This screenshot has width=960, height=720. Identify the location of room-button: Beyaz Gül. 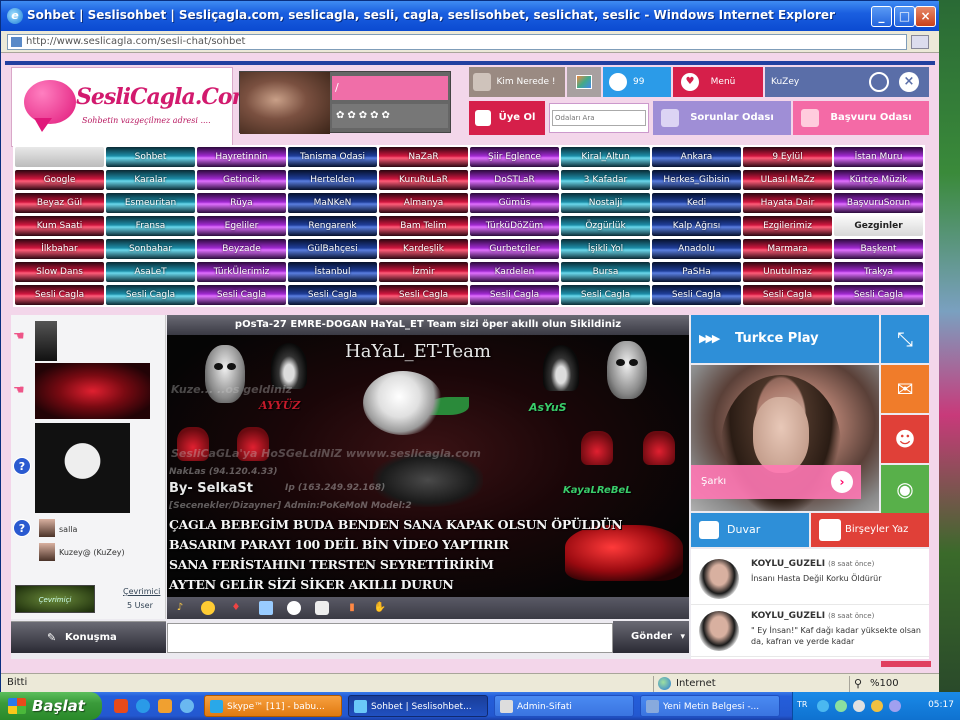
(59, 203).